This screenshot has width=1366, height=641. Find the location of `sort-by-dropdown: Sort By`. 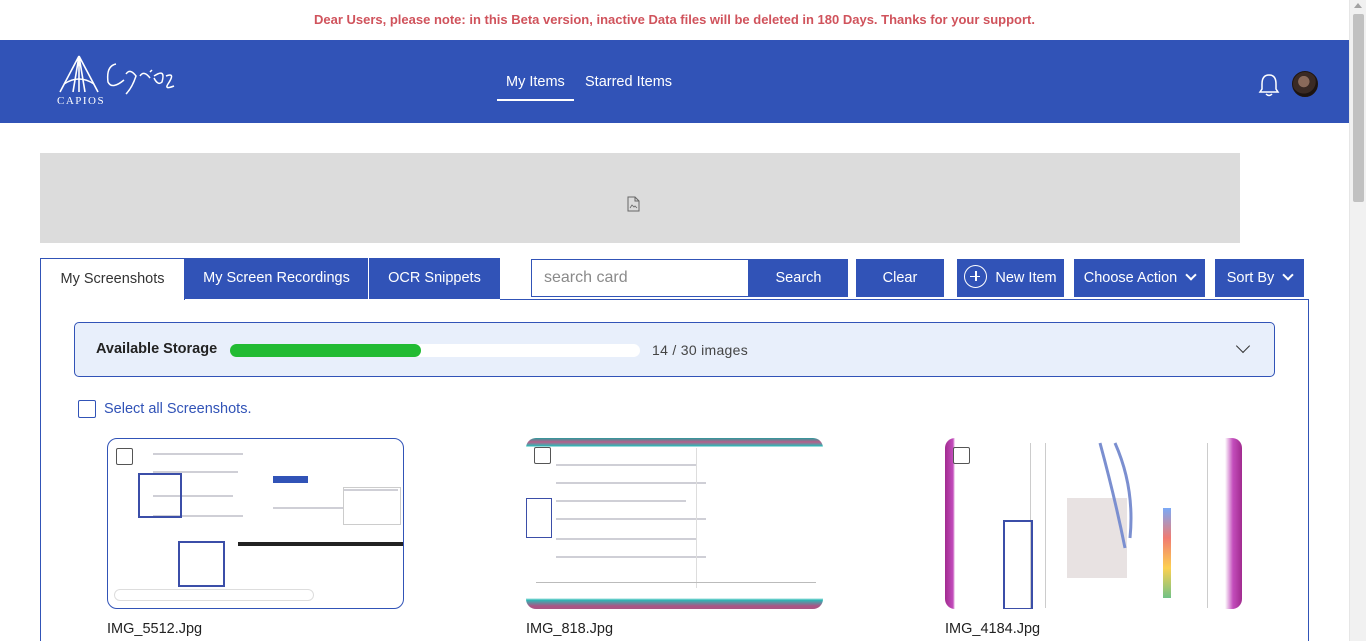

sort-by-dropdown: Sort By is located at coordinates (1259, 278).